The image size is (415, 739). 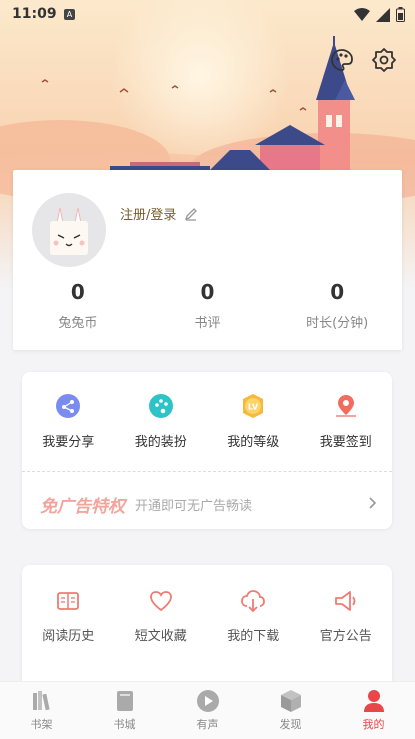 I want to click on status-icons, so click(x=379, y=14).